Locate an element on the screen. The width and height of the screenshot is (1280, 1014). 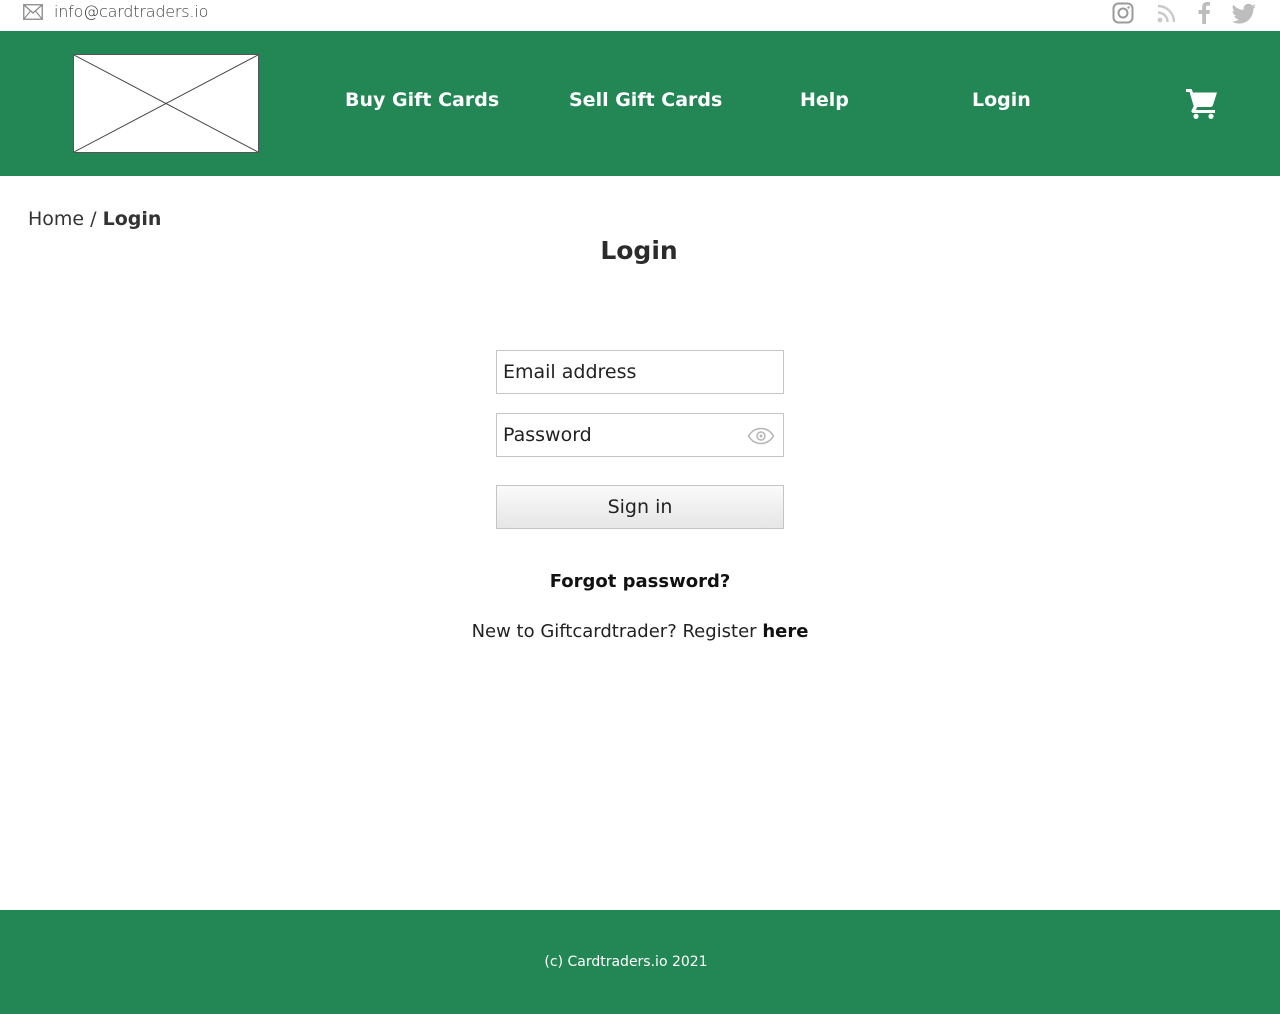
forgot-password-row: Forgot password? is located at coordinates (640, 581).